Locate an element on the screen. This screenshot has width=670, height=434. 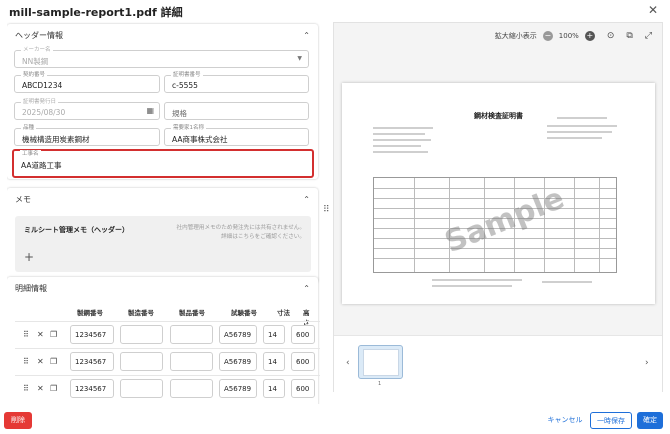
cancel-button: キャンセル is located at coordinates (565, 420).